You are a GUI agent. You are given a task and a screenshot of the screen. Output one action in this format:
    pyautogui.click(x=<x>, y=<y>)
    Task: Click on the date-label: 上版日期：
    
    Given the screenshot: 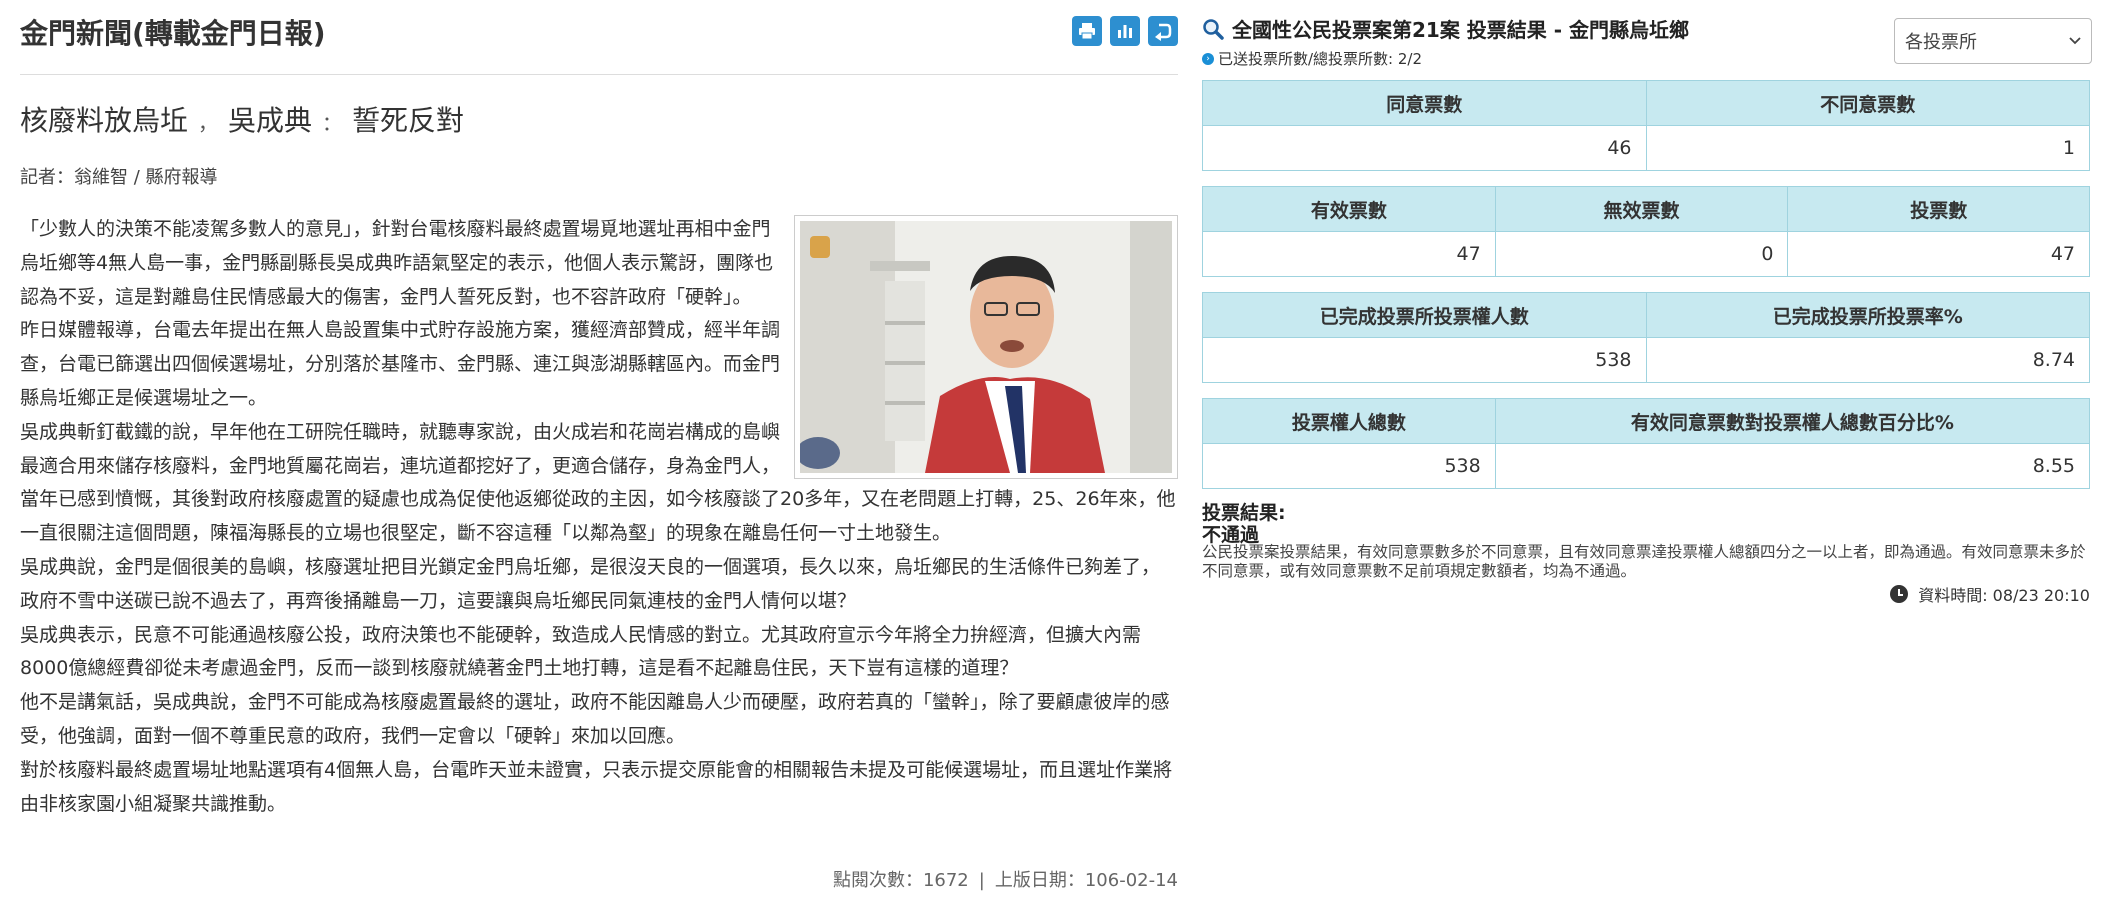 What is the action you would take?
    pyautogui.click(x=1039, y=880)
    